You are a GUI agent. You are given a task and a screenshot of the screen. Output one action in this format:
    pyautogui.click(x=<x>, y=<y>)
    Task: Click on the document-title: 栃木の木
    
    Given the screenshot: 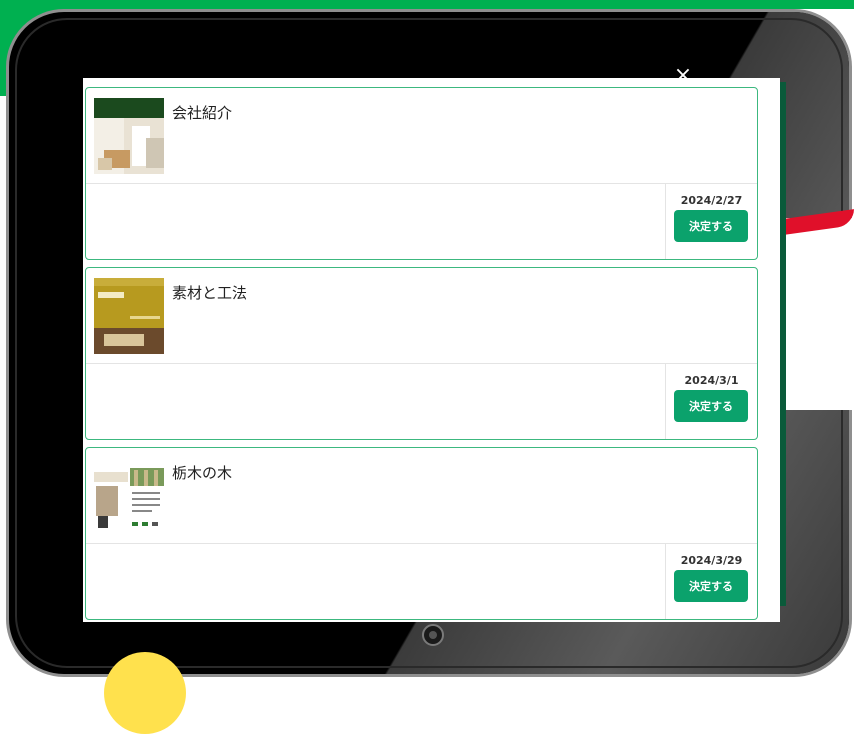 What is the action you would take?
    pyautogui.click(x=202, y=473)
    